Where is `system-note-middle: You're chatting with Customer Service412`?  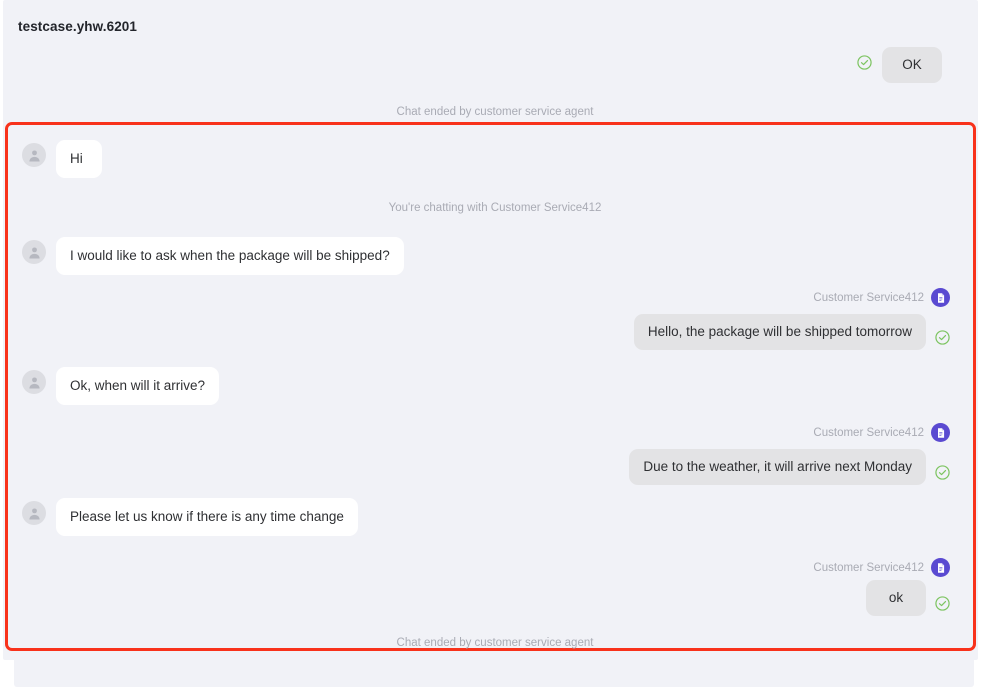 system-note-middle: You're chatting with Customer Service412 is located at coordinates (495, 208).